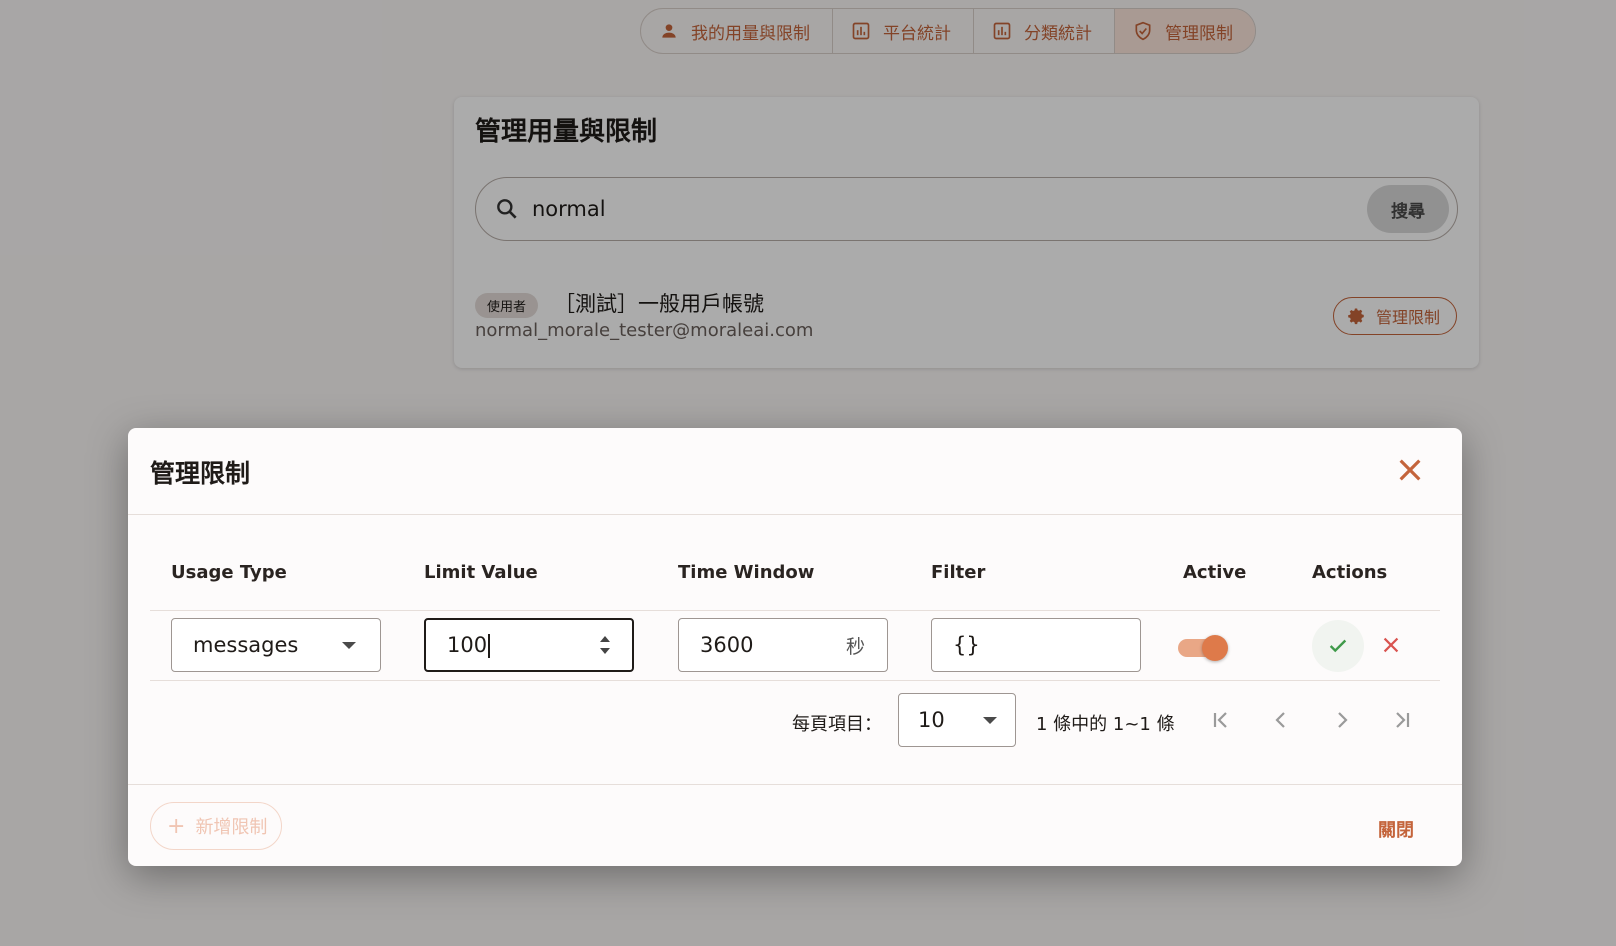 Image resolution: width=1616 pixels, height=946 pixels. What do you see at coordinates (1410, 470) in the screenshot?
I see `close-icon` at bounding box center [1410, 470].